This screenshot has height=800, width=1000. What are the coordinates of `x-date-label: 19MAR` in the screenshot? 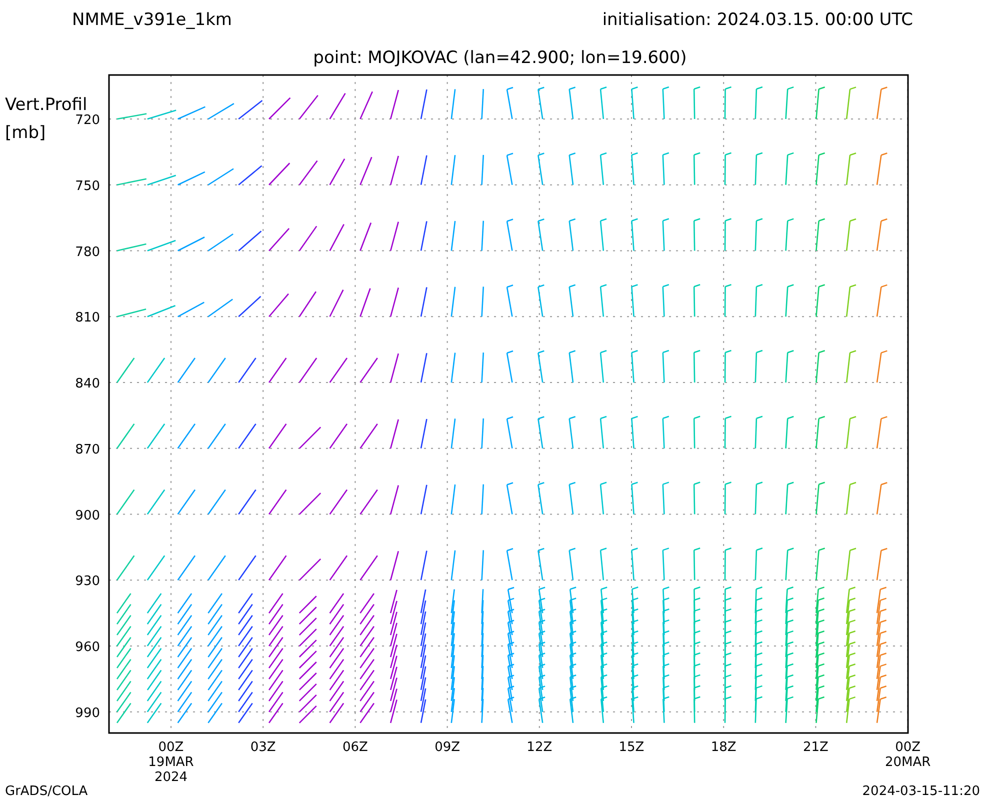 It's located at (171, 762).